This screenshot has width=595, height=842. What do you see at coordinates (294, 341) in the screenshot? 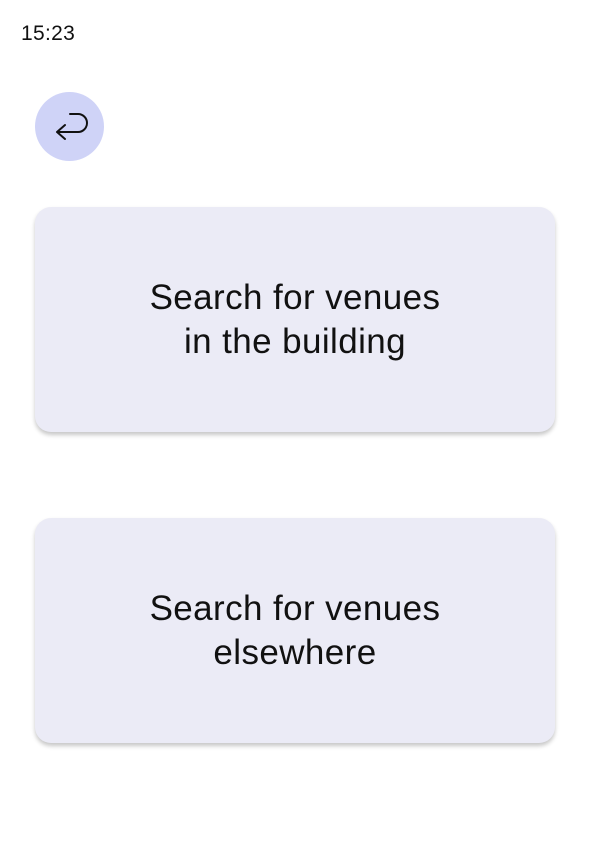
I see `option-label-line2: in the building` at bounding box center [294, 341].